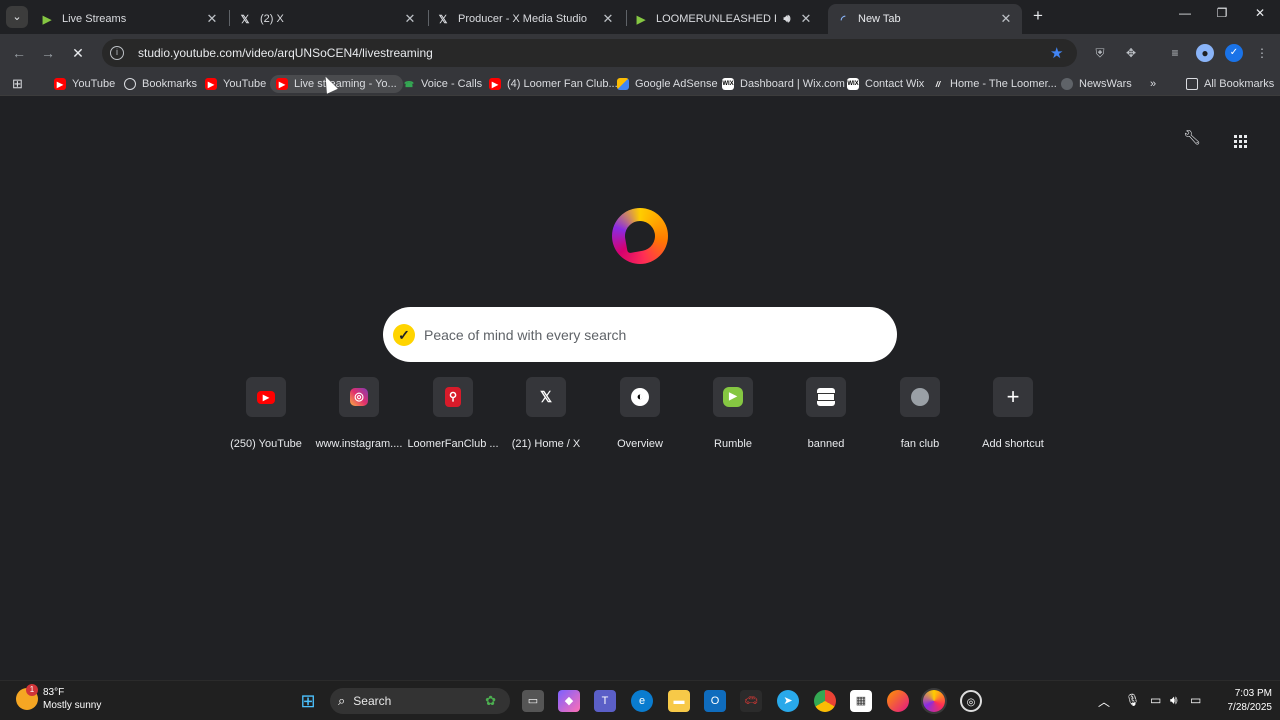 The image size is (1280, 720). Describe the element at coordinates (72, 705) in the screenshot. I see `weather-condition: Mostly sunny` at that location.